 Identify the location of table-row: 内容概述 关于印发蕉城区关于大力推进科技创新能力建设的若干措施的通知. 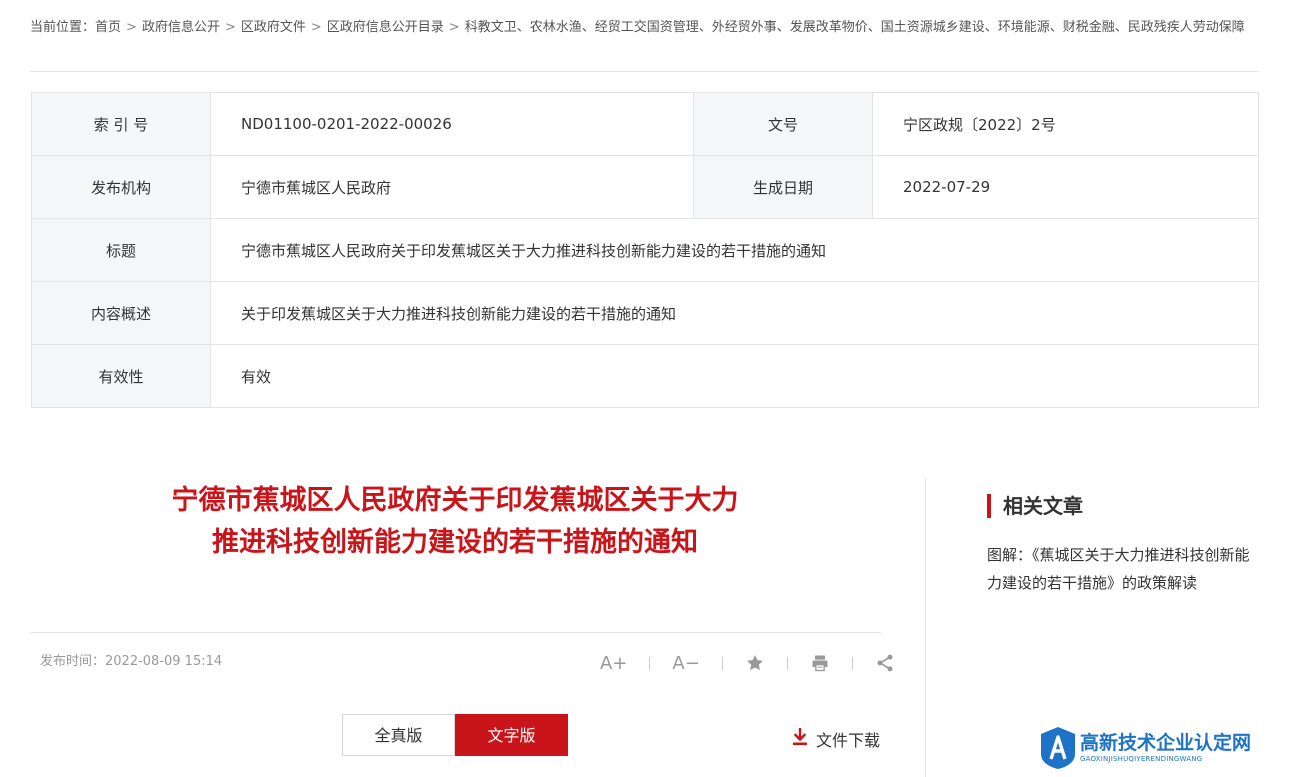
(645, 313).